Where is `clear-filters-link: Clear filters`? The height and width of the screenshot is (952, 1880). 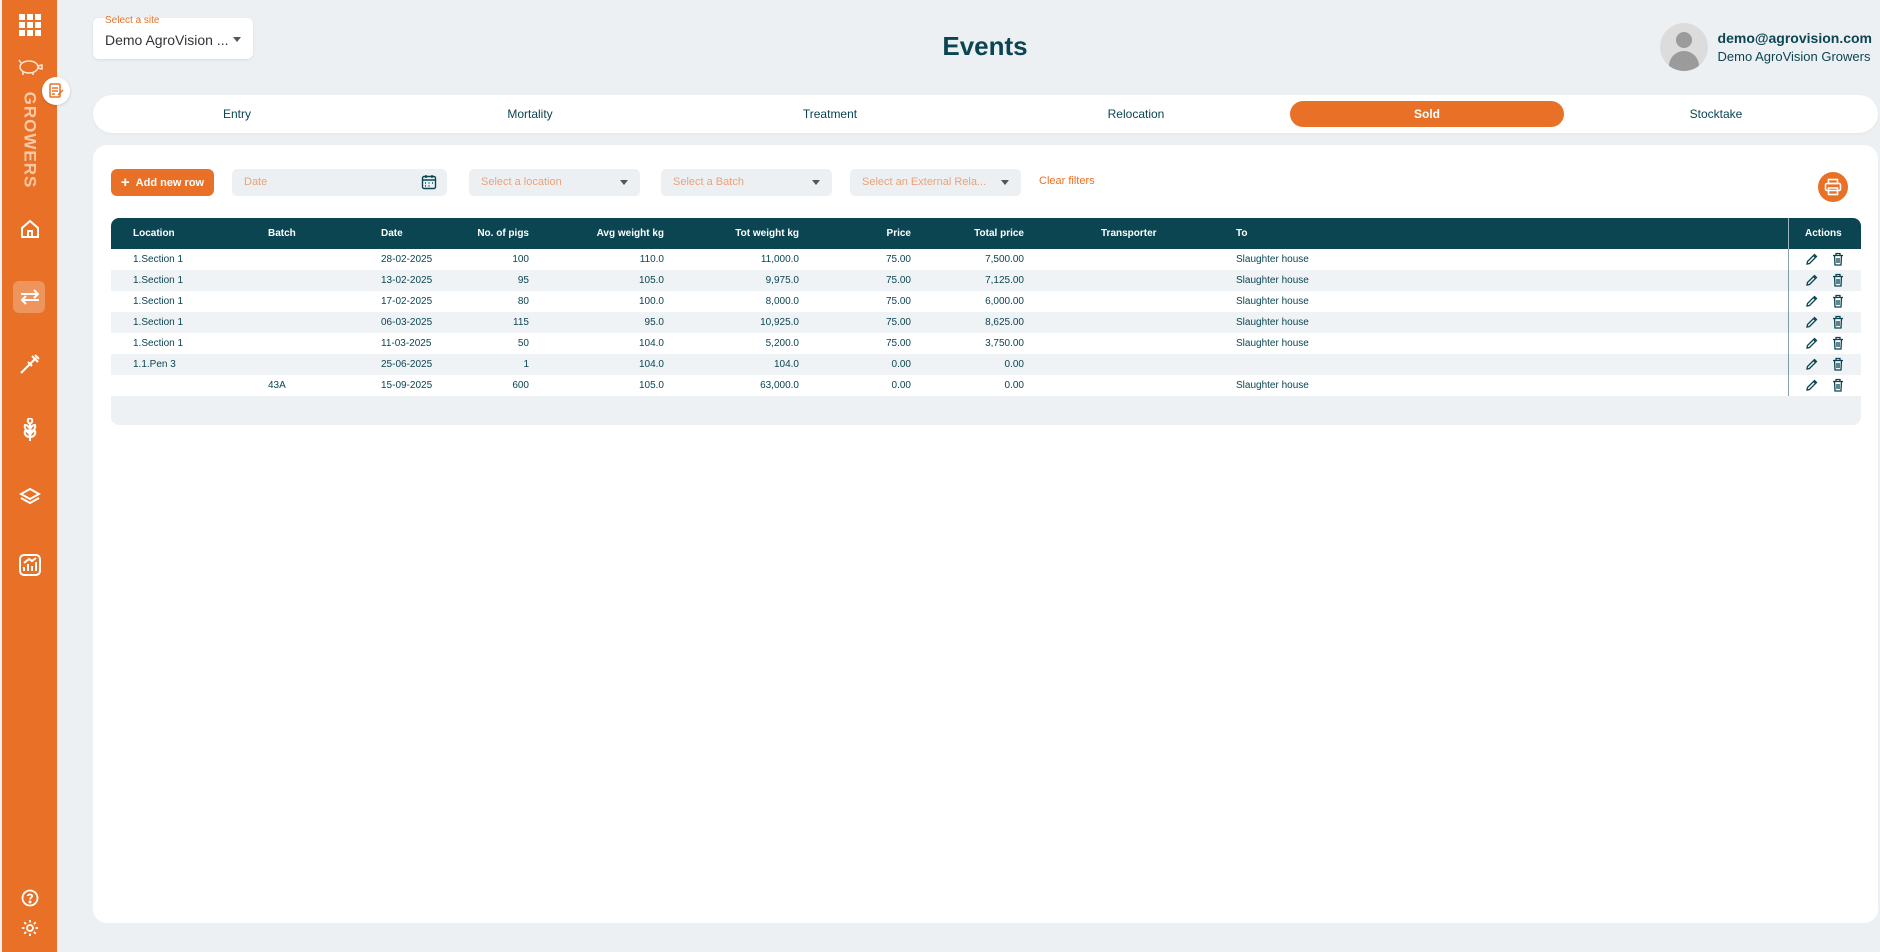
clear-filters-link: Clear filters is located at coordinates (1067, 181).